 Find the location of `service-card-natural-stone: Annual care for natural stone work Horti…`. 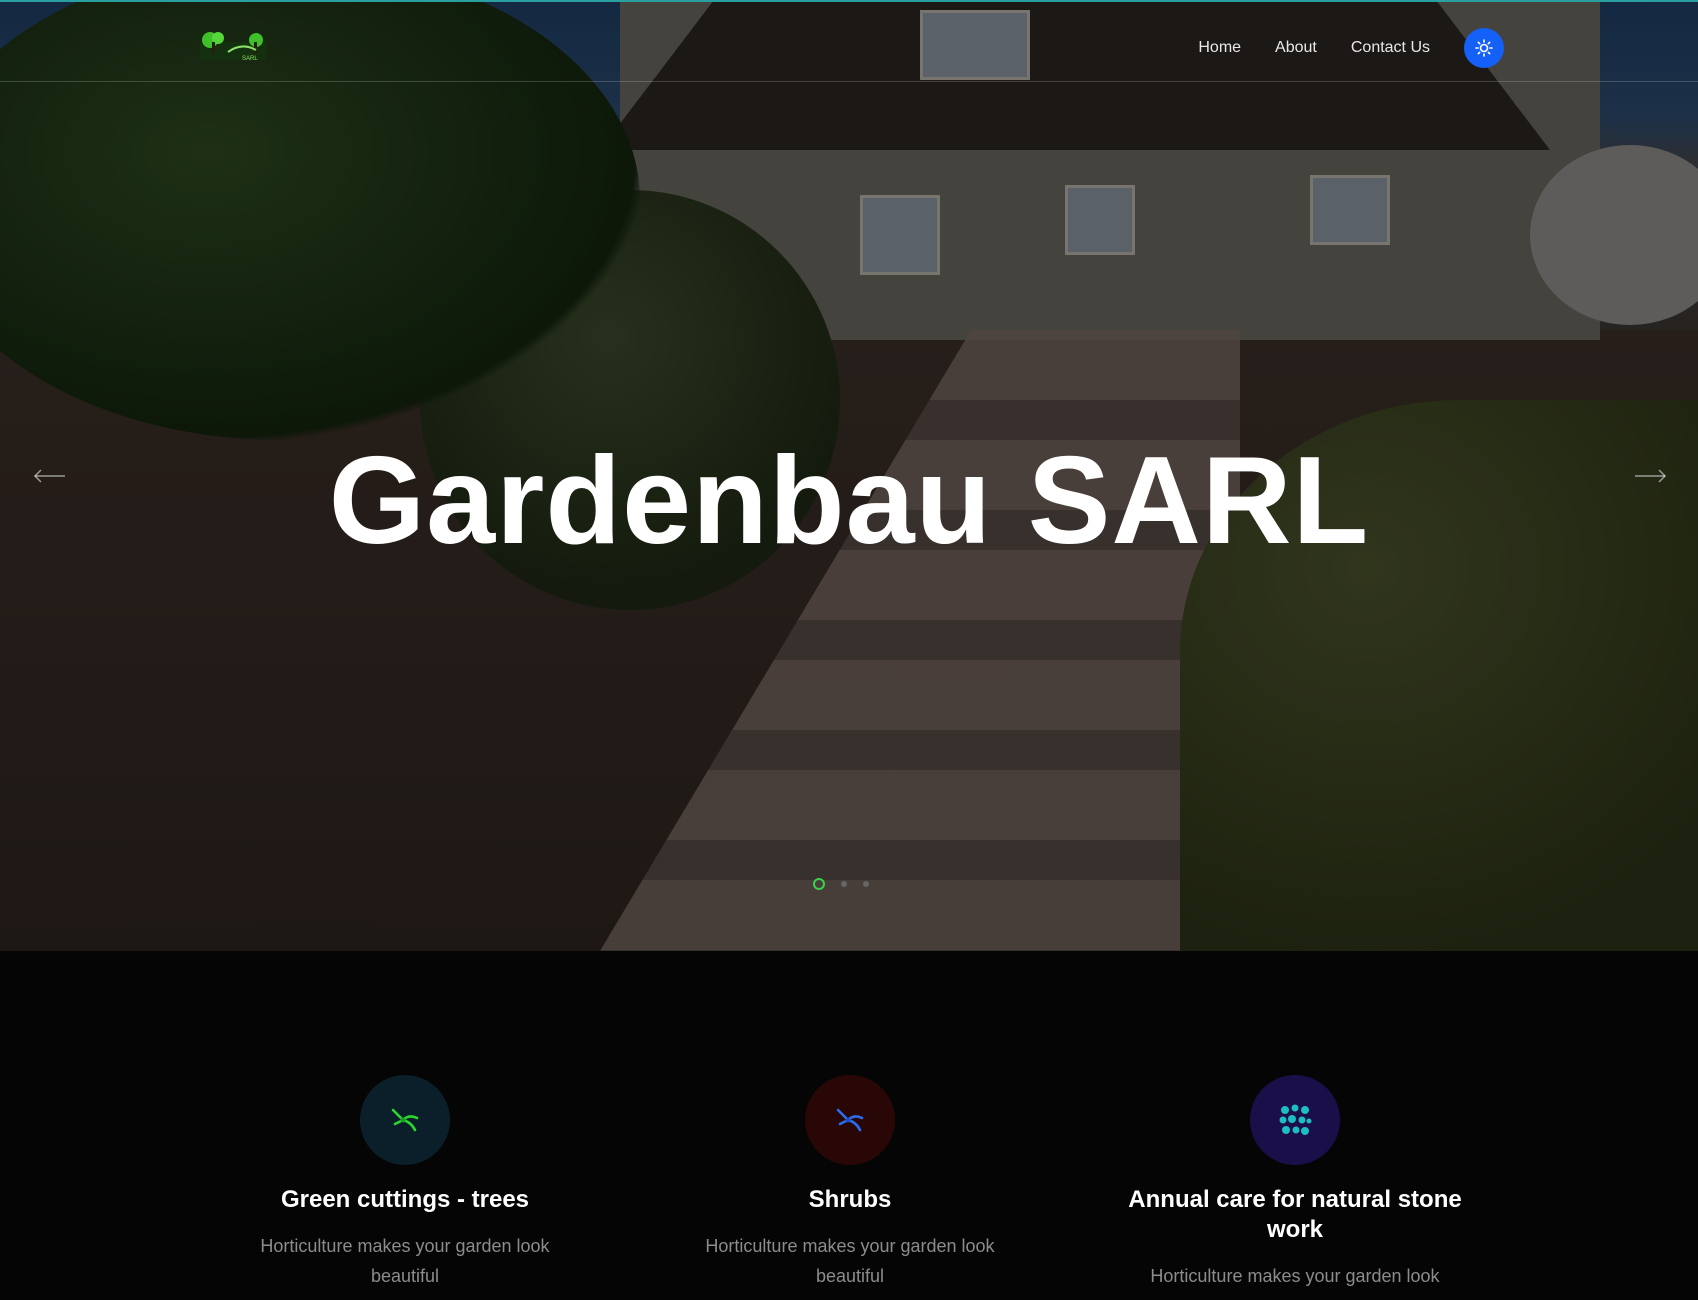

service-card-natural-stone: Annual care for natural stone work Horti… is located at coordinates (1295, 1183).